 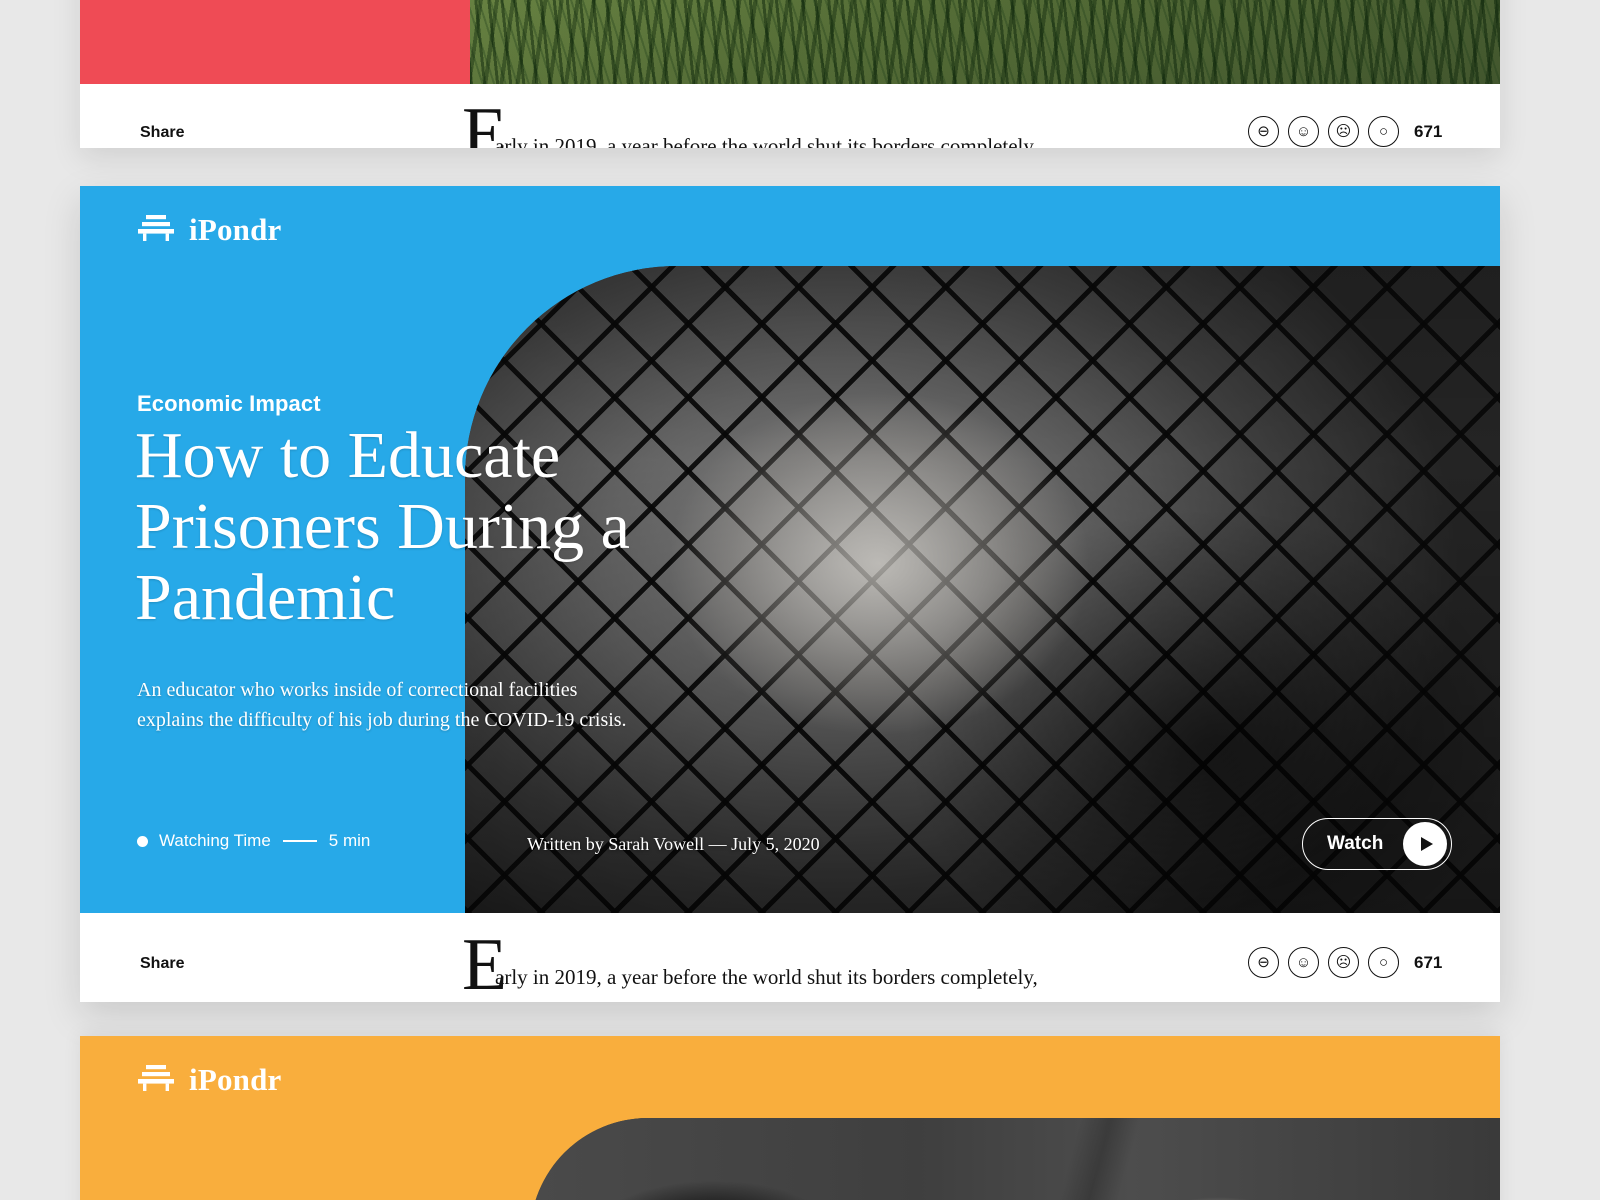 I want to click on watch-button-label: Watch, so click(x=1355, y=843).